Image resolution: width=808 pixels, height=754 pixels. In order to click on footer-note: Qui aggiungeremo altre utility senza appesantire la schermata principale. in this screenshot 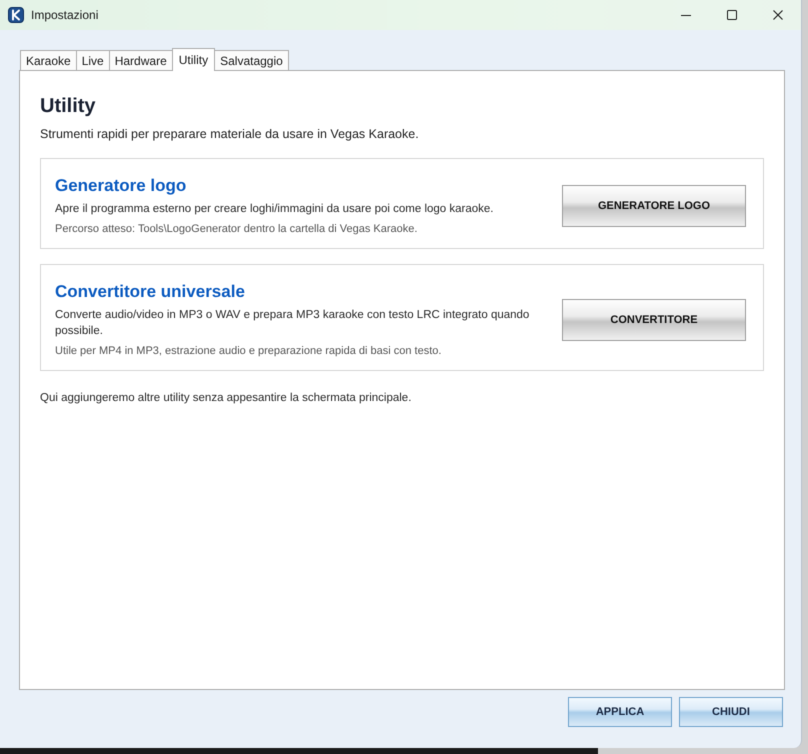, I will do `click(226, 398)`.